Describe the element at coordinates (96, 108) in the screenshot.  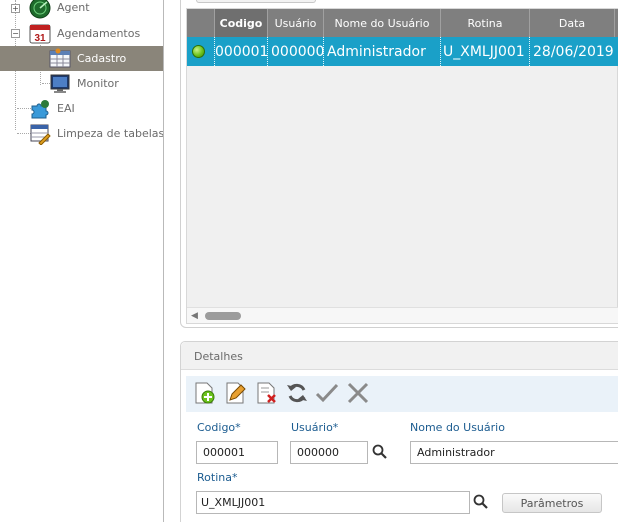
I see `tree-item-eai: EAI` at that location.